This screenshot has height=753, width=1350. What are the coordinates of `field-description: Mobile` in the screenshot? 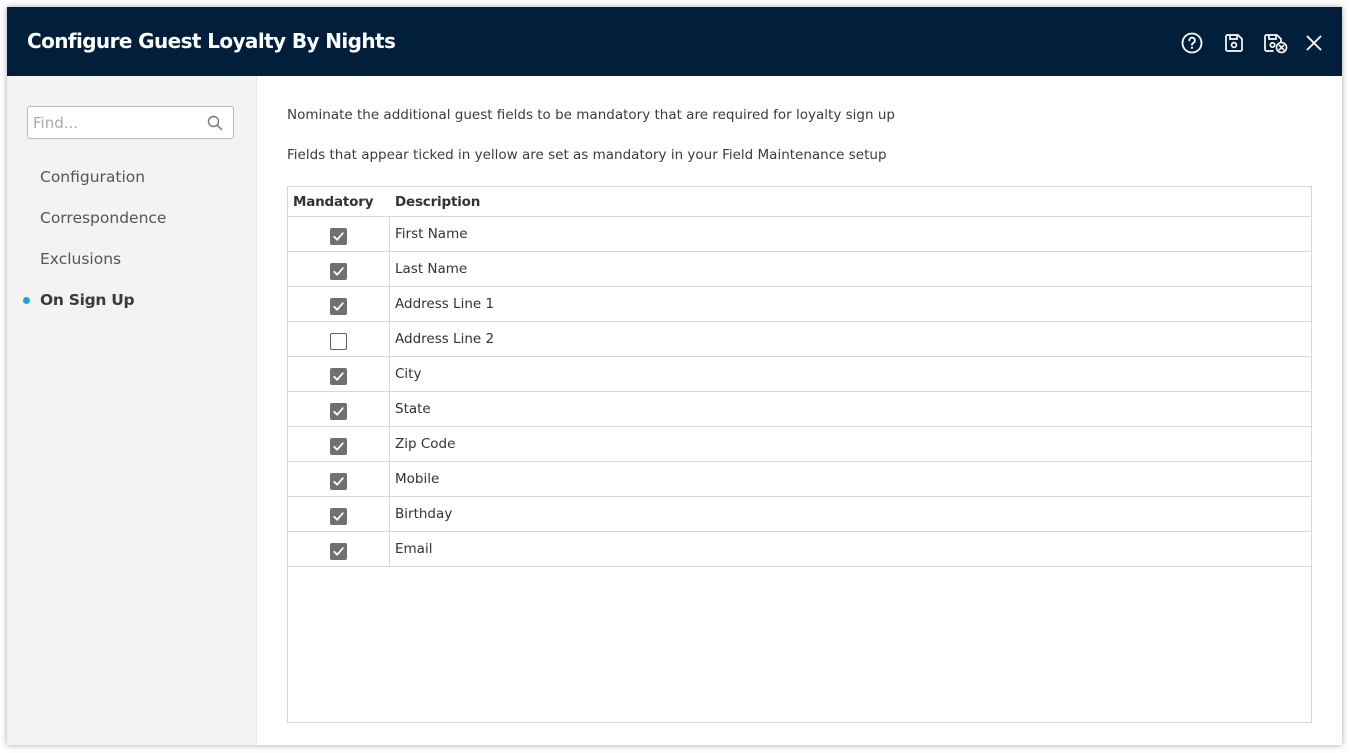 It's located at (417, 479).